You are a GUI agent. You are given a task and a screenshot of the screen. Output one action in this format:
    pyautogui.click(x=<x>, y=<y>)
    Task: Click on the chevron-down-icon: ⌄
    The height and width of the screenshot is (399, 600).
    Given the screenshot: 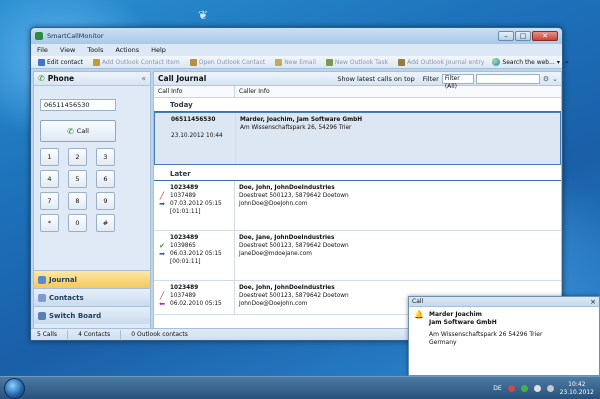 What is the action you would take?
    pyautogui.click(x=555, y=79)
    